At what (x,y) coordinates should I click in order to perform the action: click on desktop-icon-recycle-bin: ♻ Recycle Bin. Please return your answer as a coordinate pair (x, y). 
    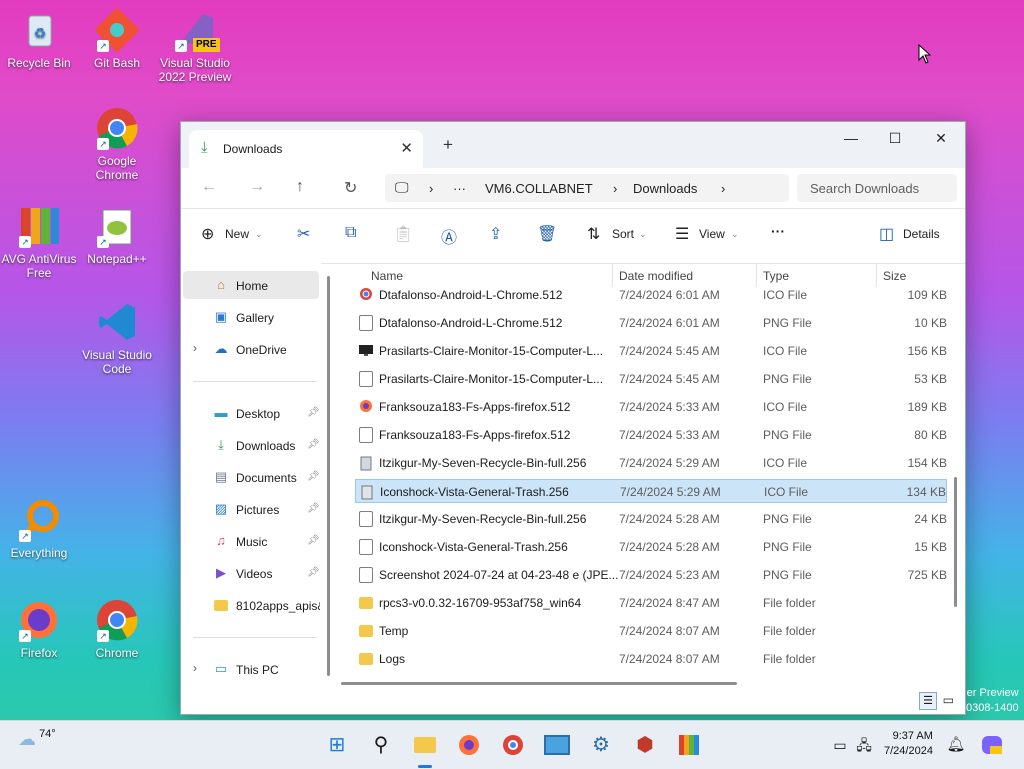
    Looking at the image, I should click on (39, 39).